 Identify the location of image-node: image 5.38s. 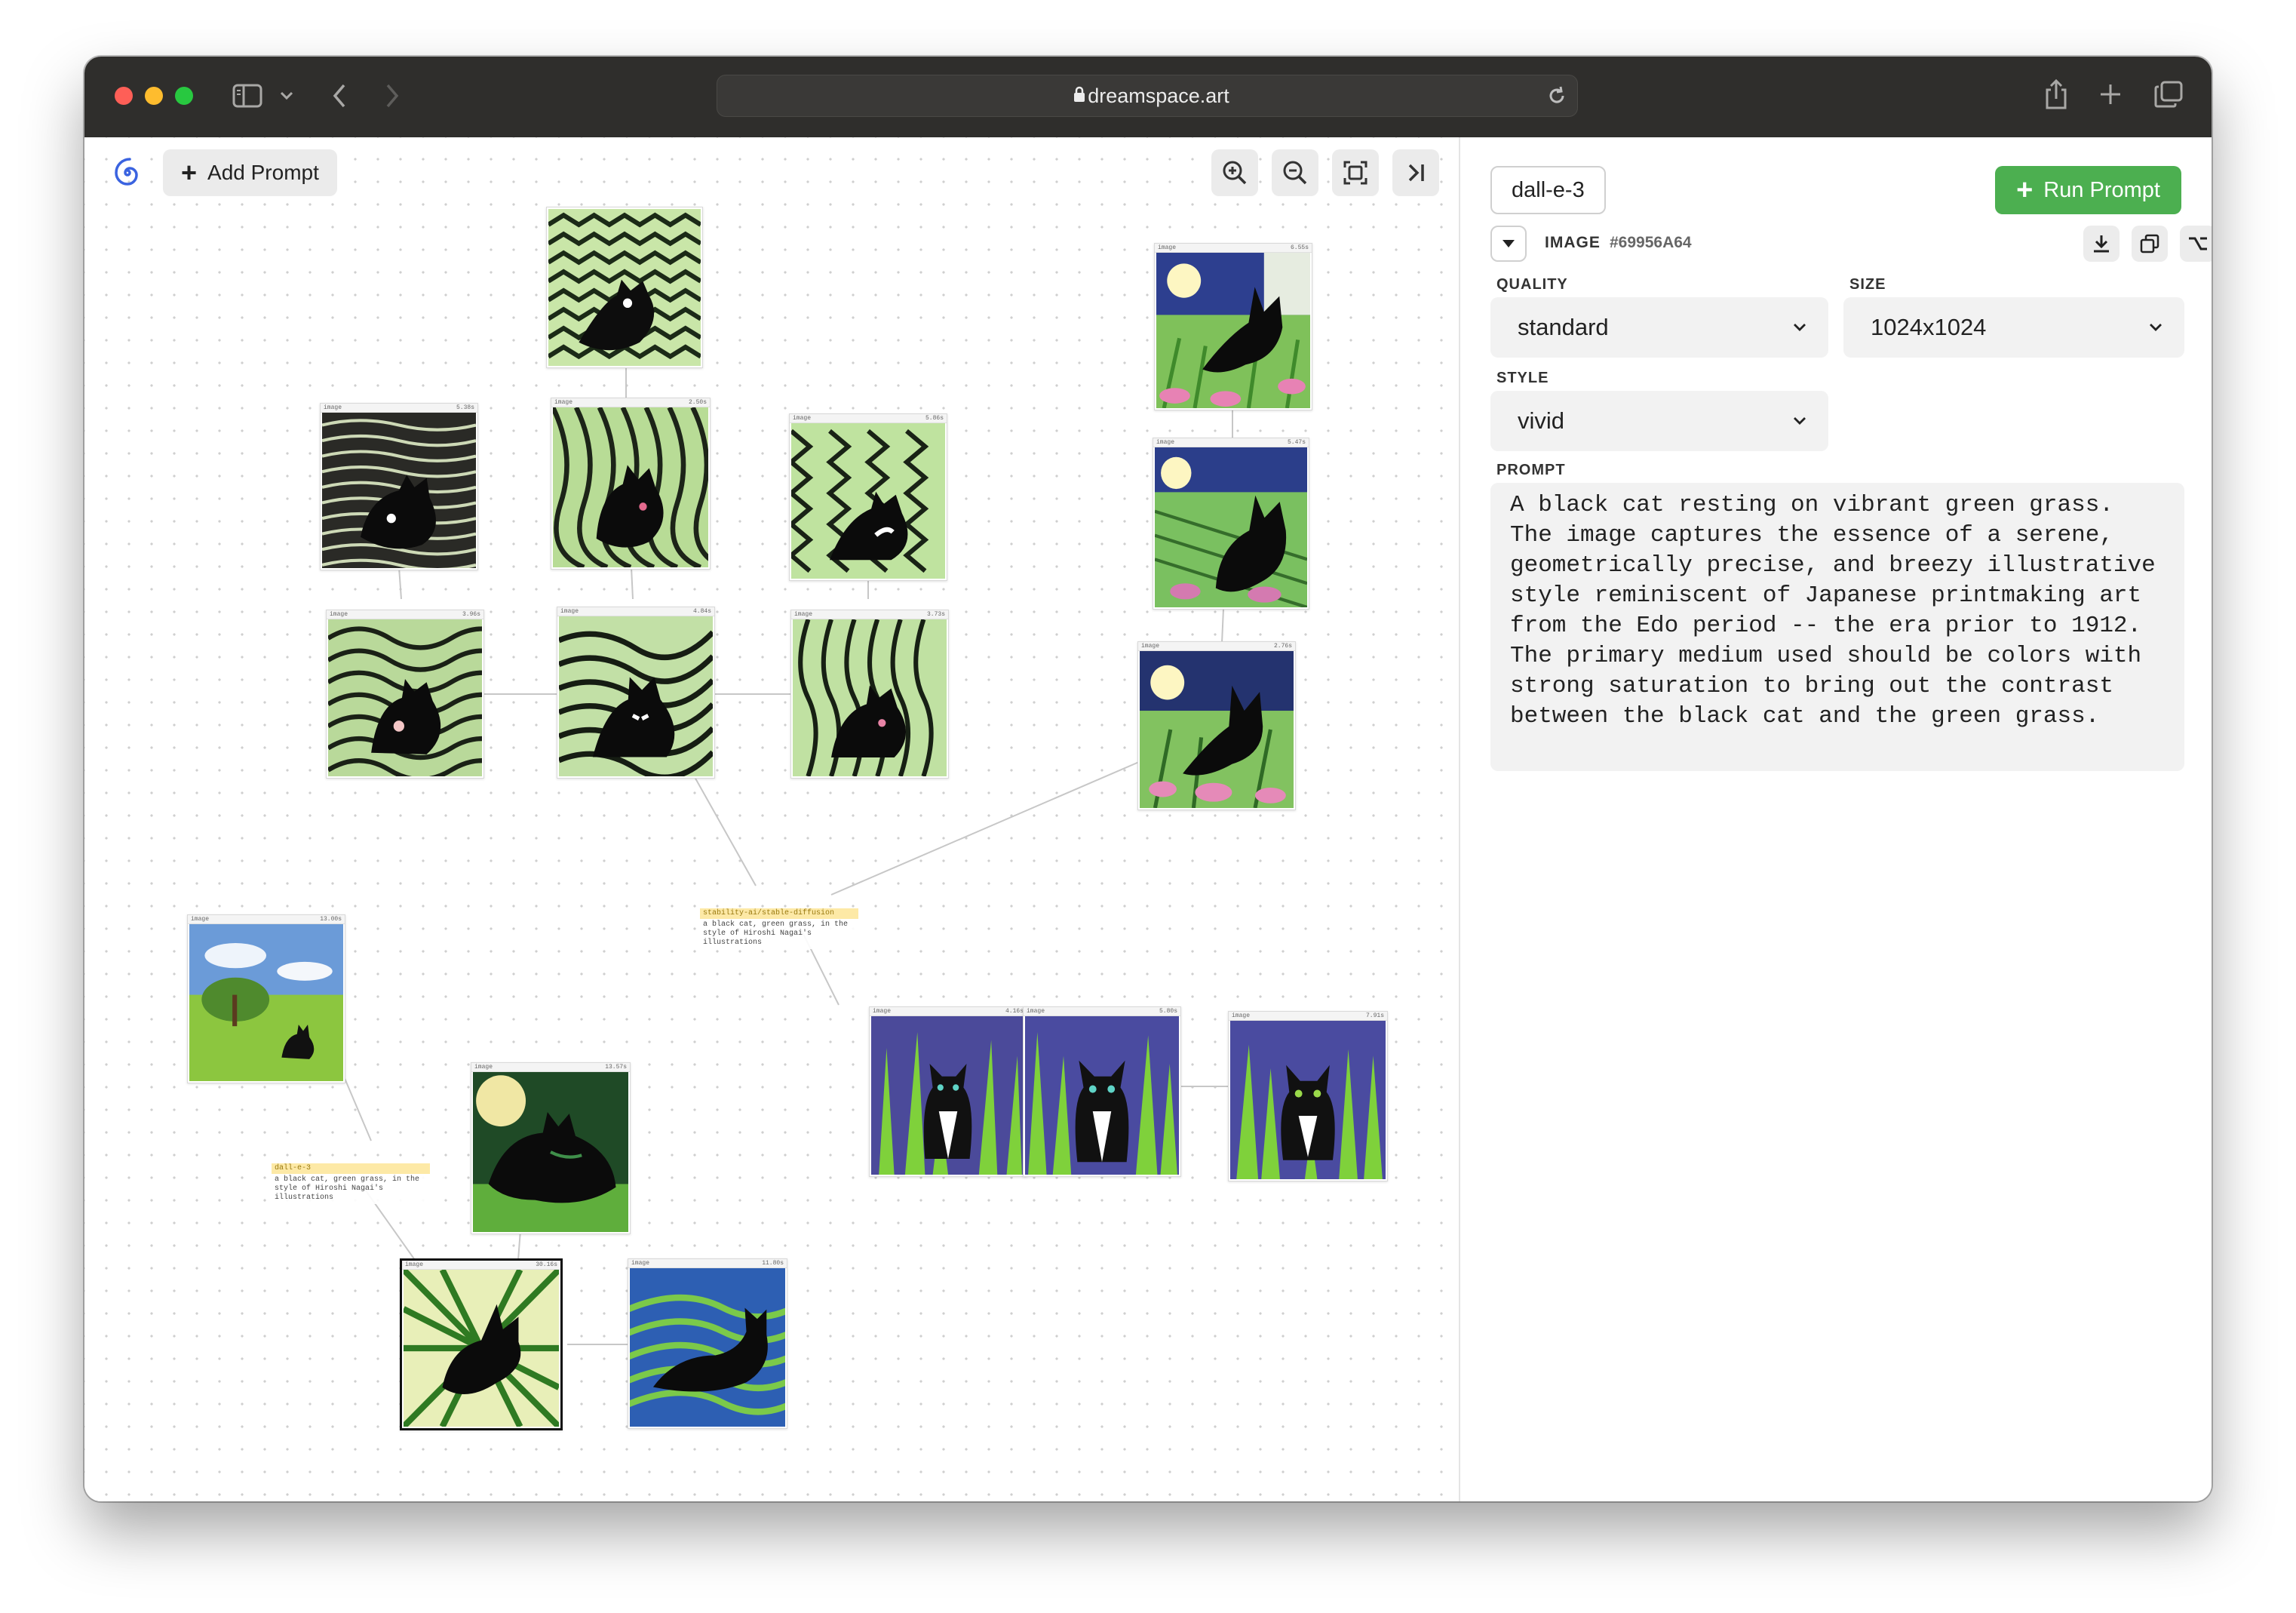
(399, 486).